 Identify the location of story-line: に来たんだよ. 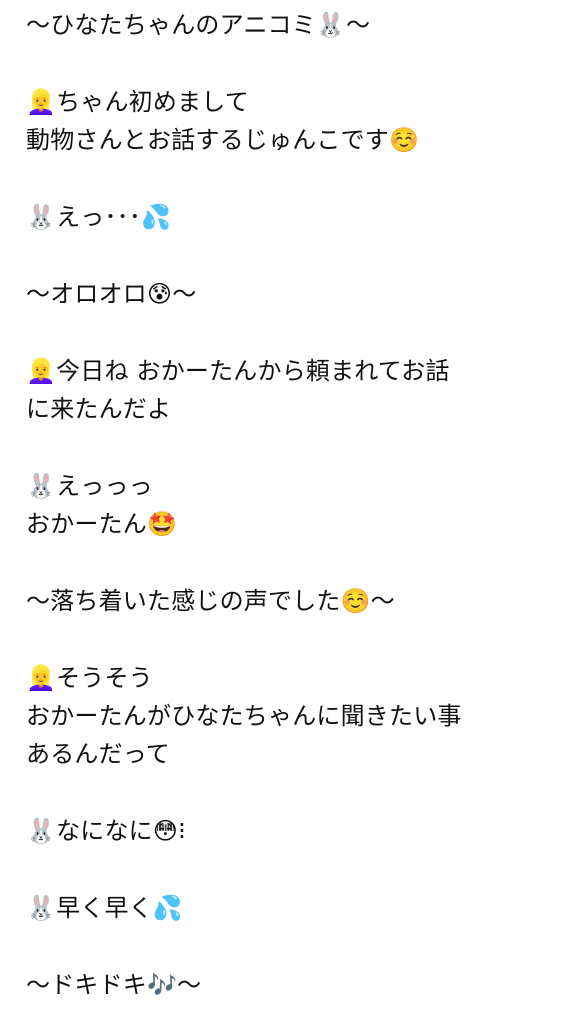
(99, 408).